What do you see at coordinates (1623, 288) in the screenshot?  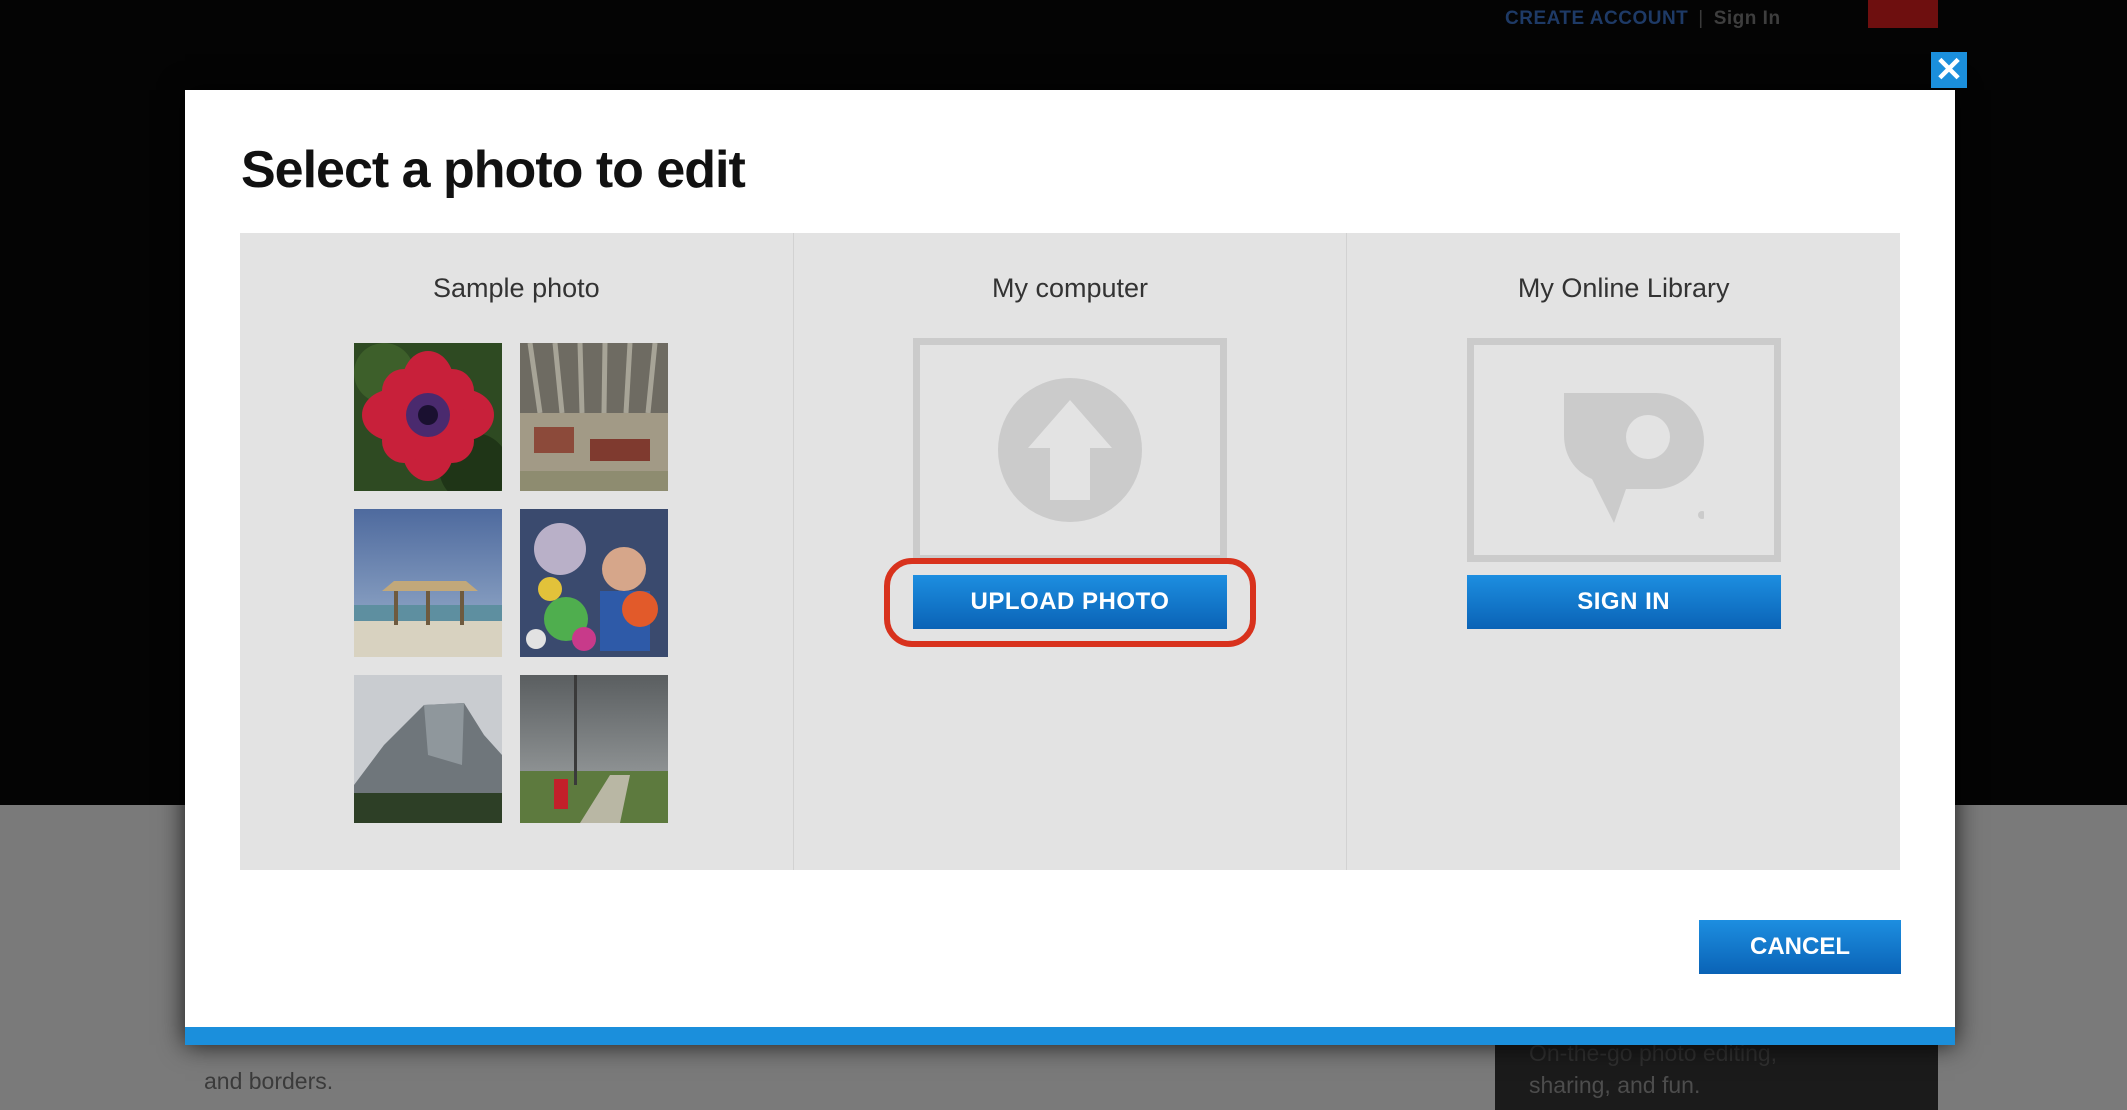 I see `online-library-title: My Online Library` at bounding box center [1623, 288].